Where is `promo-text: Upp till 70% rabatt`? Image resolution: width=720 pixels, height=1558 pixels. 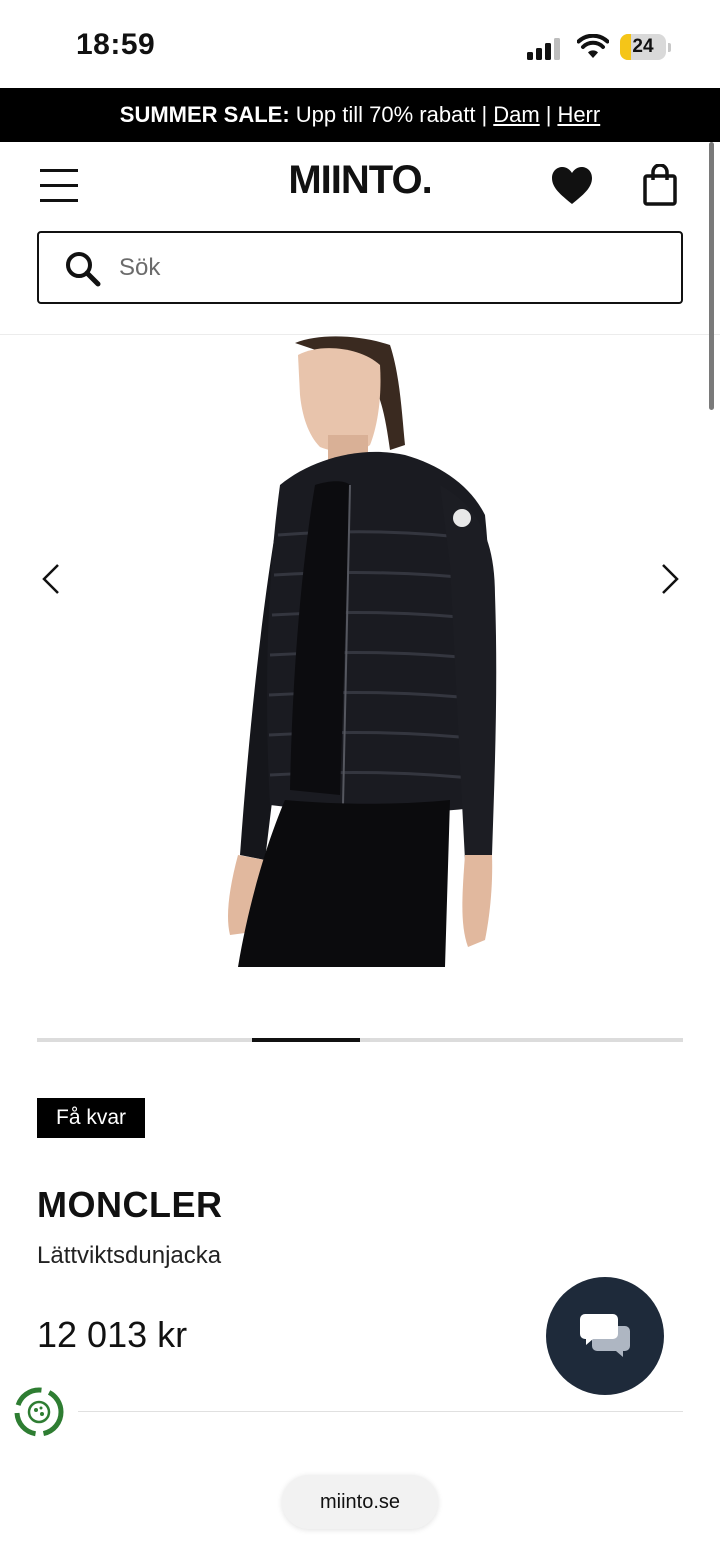
promo-text: Upp till 70% rabatt is located at coordinates (385, 114).